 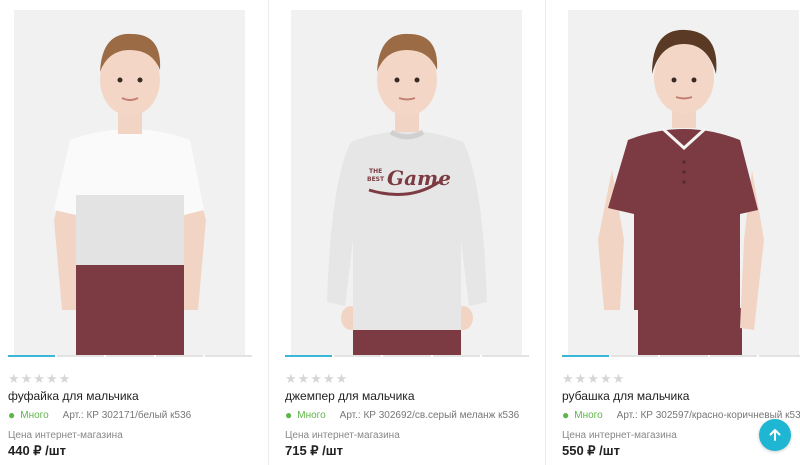 What do you see at coordinates (625, 396) in the screenshot?
I see `product-name: рубашка для мальчика` at bounding box center [625, 396].